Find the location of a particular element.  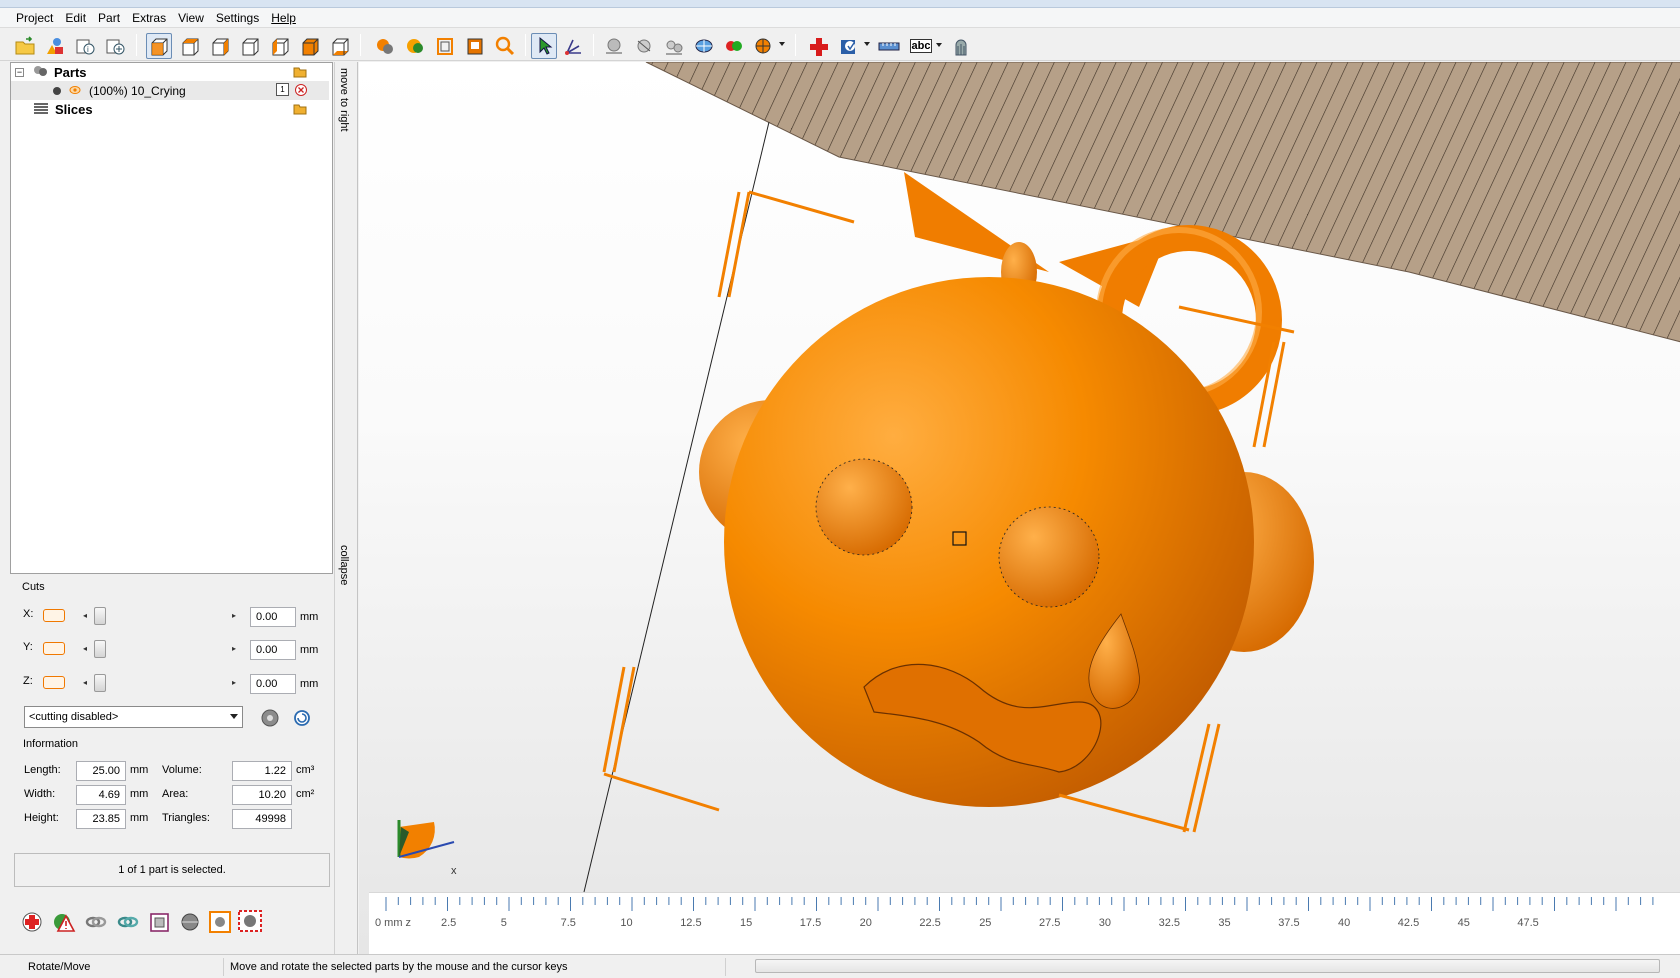

menu-view: View is located at coordinates (191, 18).